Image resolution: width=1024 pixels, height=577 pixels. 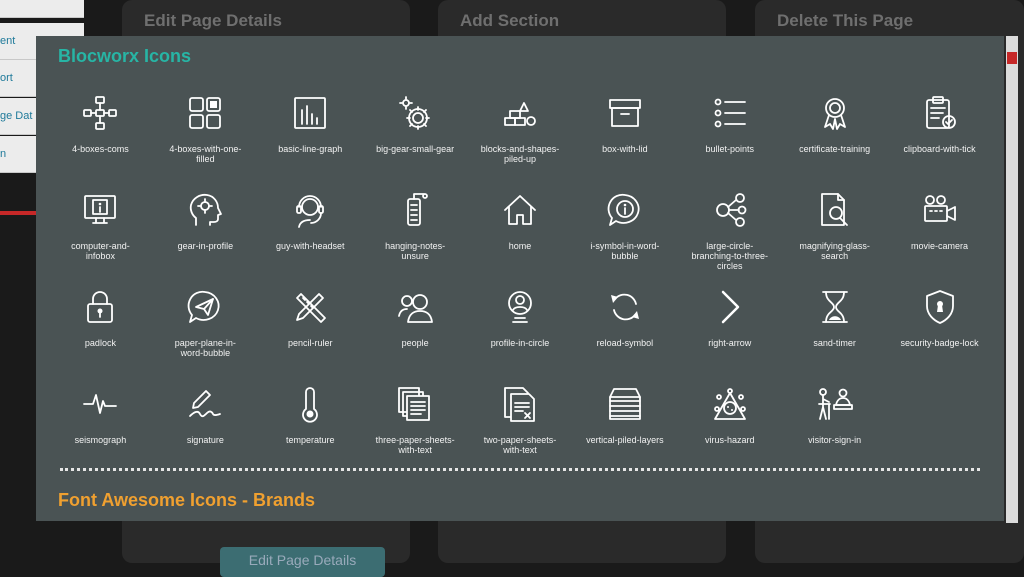 What do you see at coordinates (302, 562) in the screenshot?
I see `edit-page-details-button: Edit Page Details` at bounding box center [302, 562].